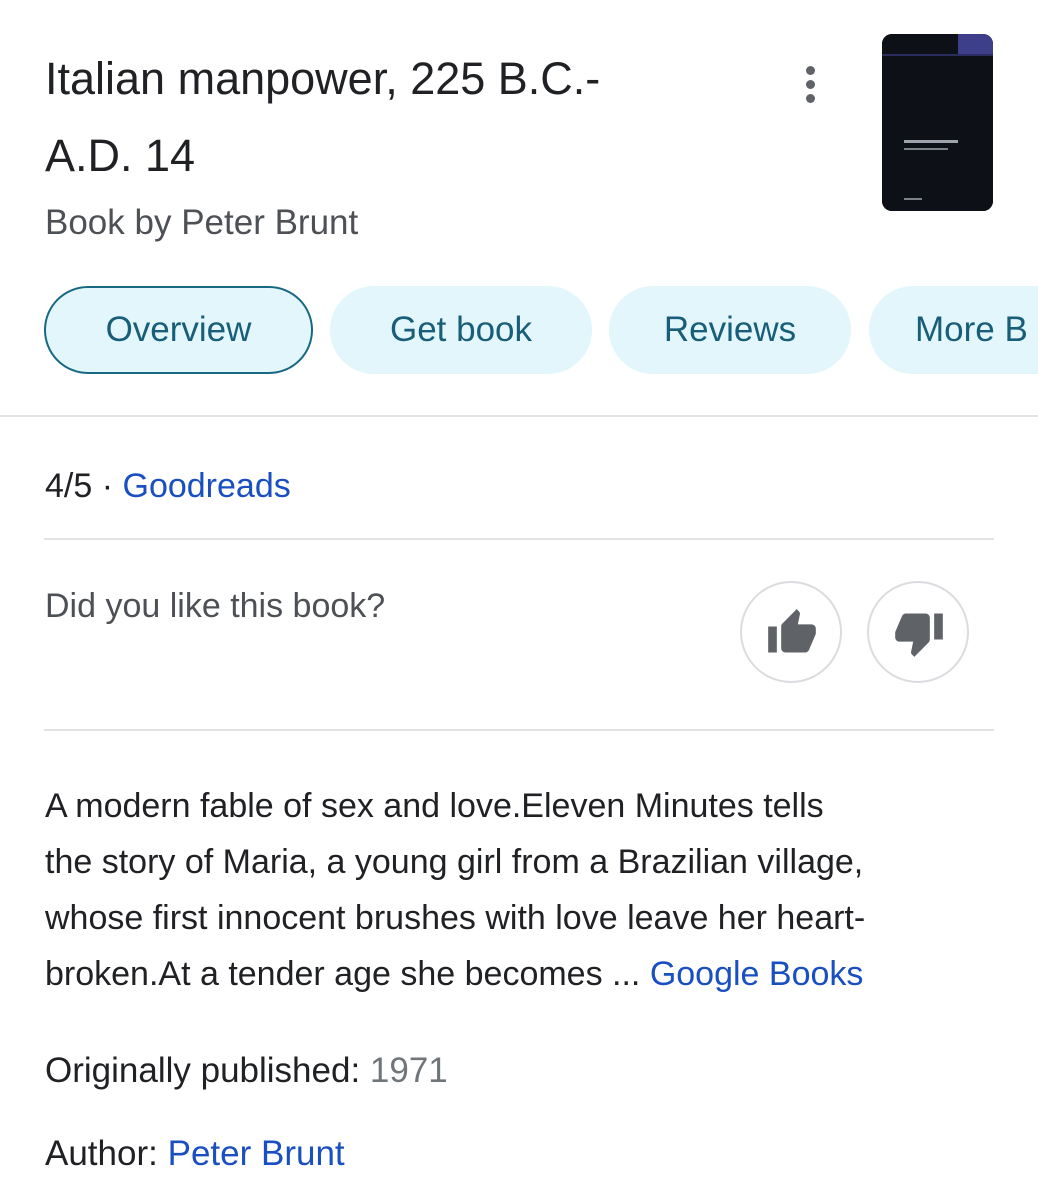 The height and width of the screenshot is (1200, 1038). What do you see at coordinates (202, 222) in the screenshot?
I see `book-subtitle: Book by Peter Brunt` at bounding box center [202, 222].